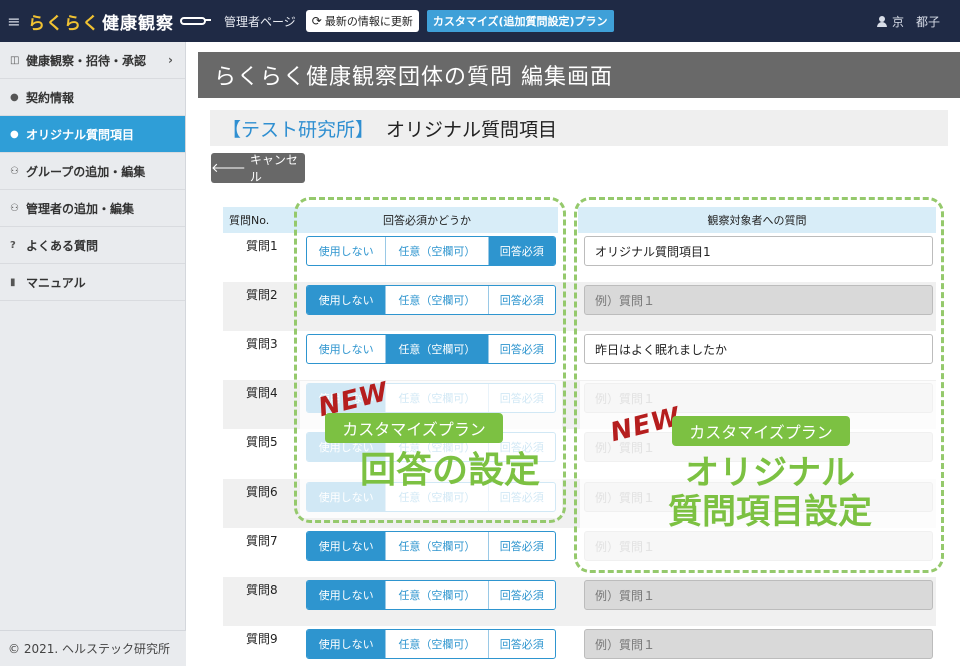  I want to click on app-logo: らくらく 健康観察, so click(119, 21).